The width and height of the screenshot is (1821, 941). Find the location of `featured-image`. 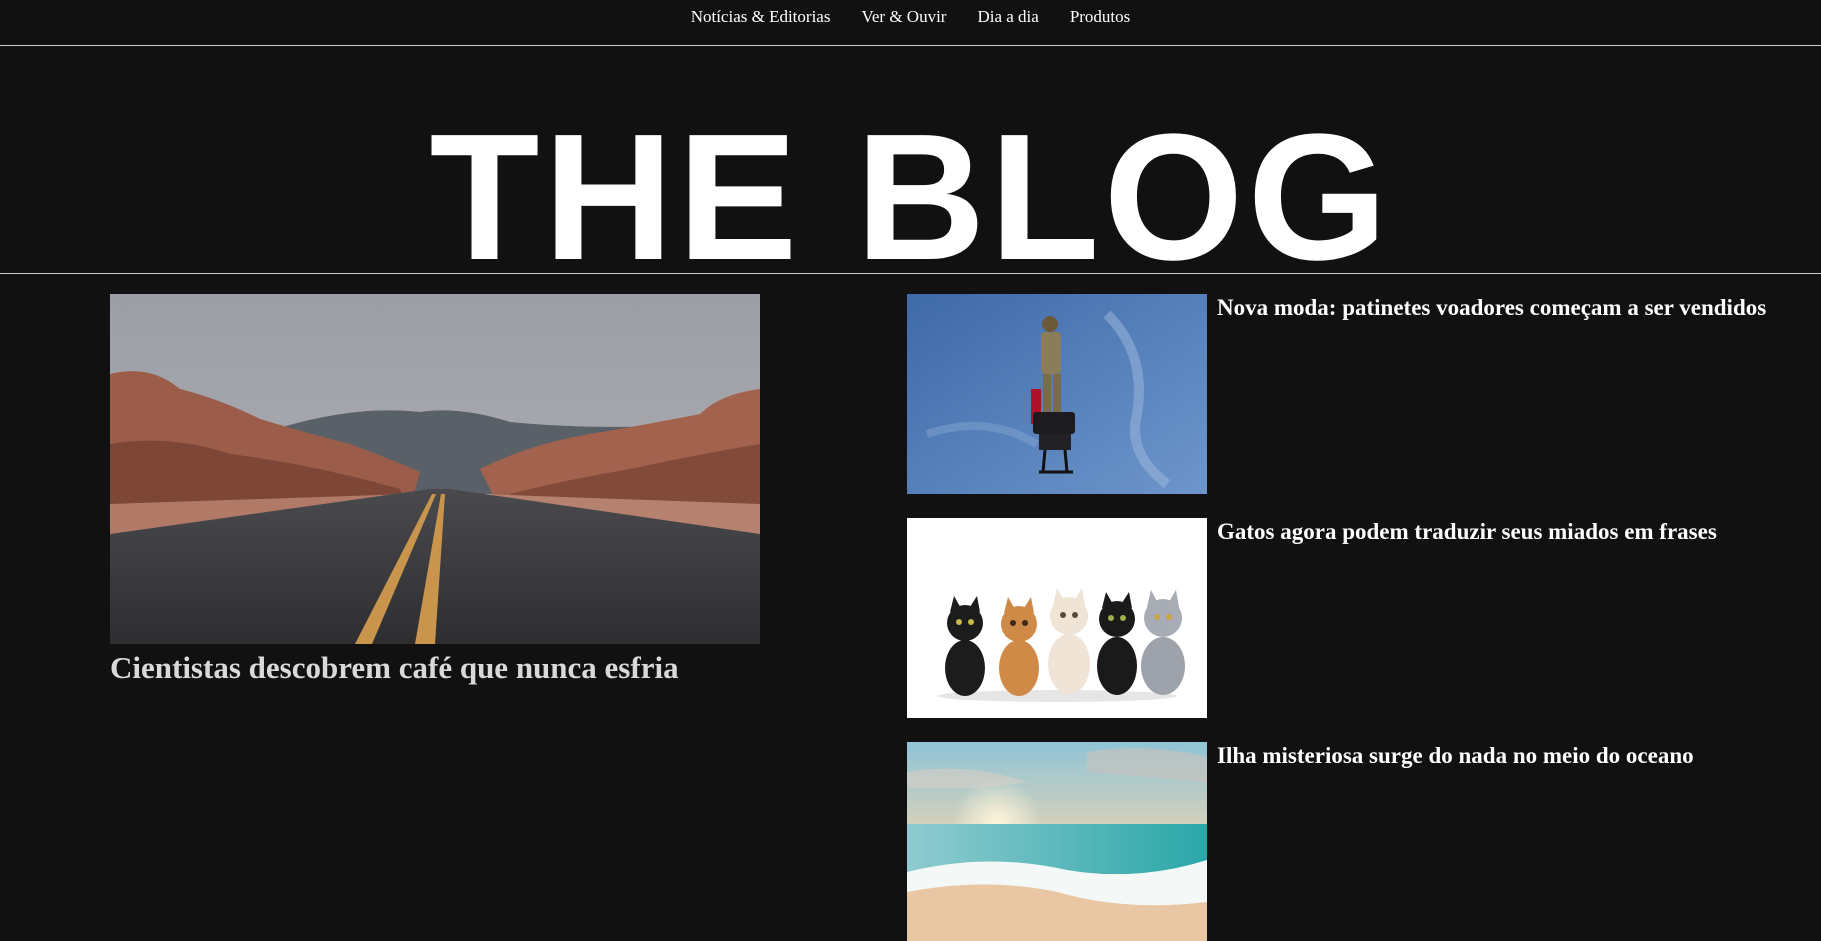

featured-image is located at coordinates (435, 469).